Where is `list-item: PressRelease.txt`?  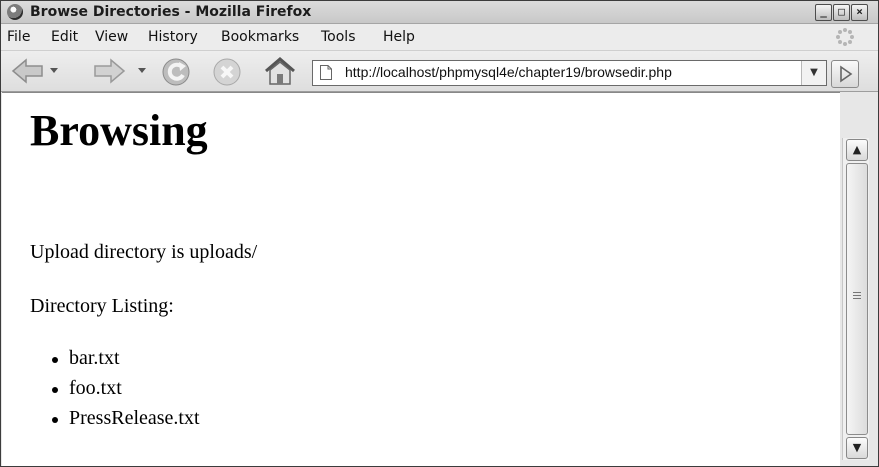 list-item: PressRelease.txt is located at coordinates (126, 418).